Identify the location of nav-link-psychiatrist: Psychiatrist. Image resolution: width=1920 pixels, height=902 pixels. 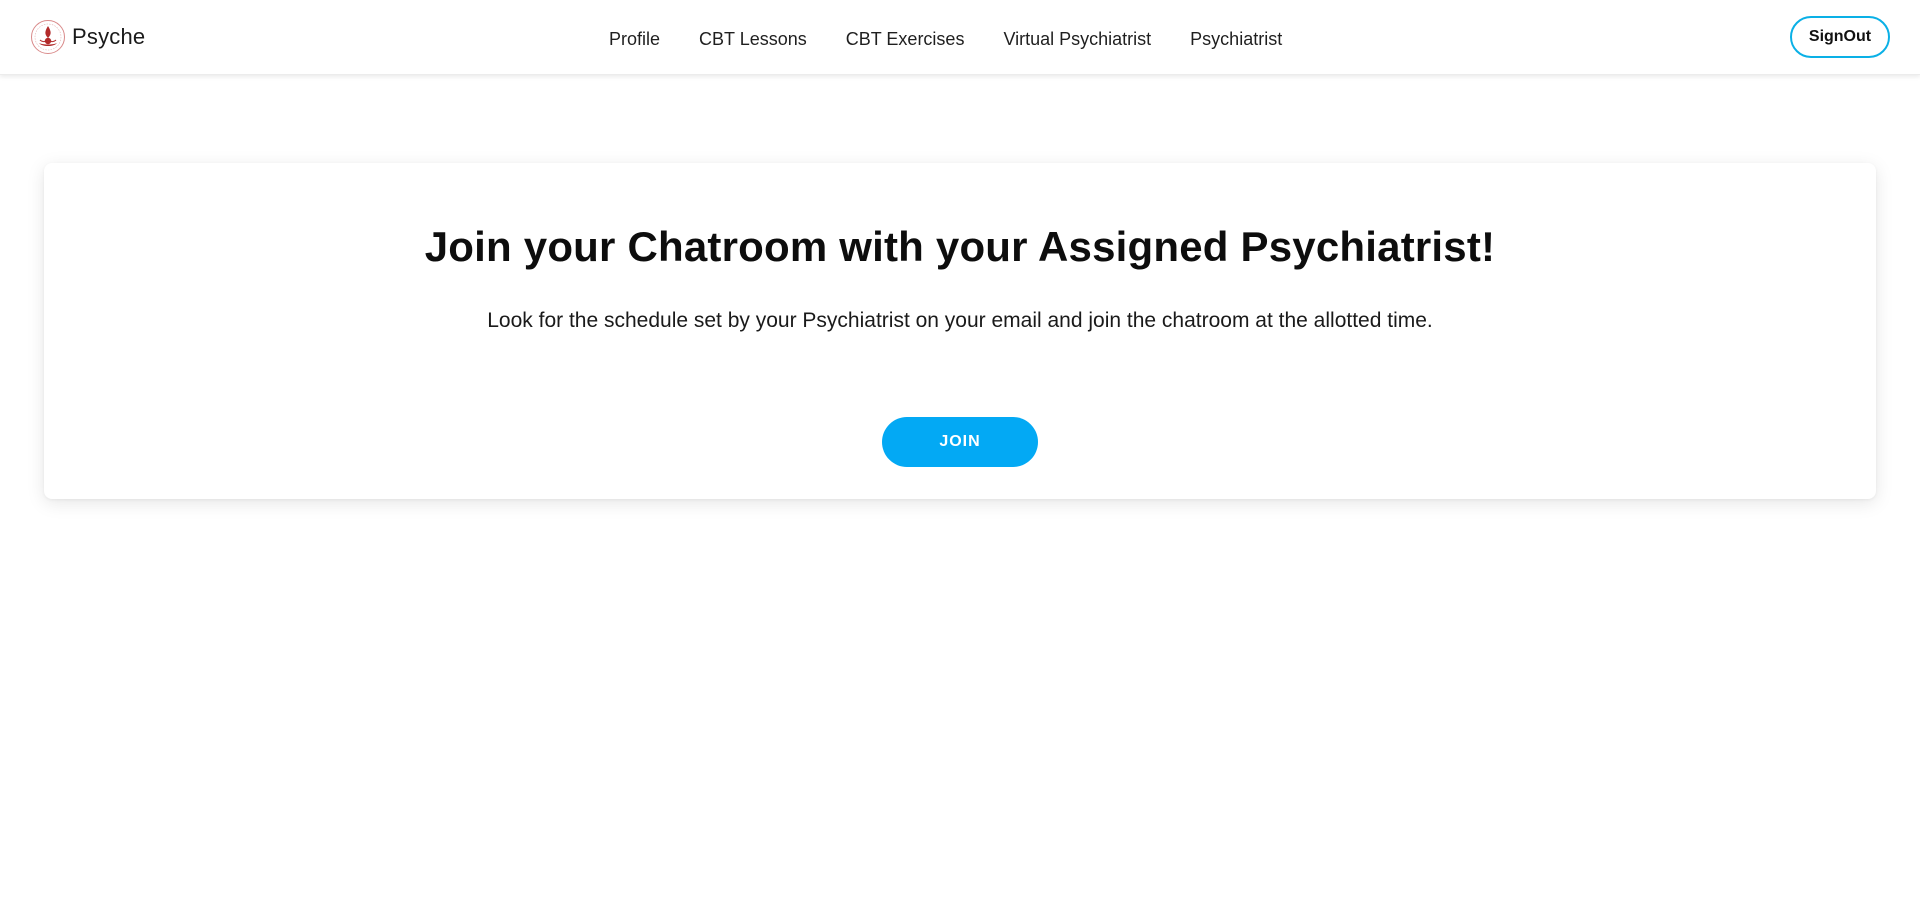
(1236, 39).